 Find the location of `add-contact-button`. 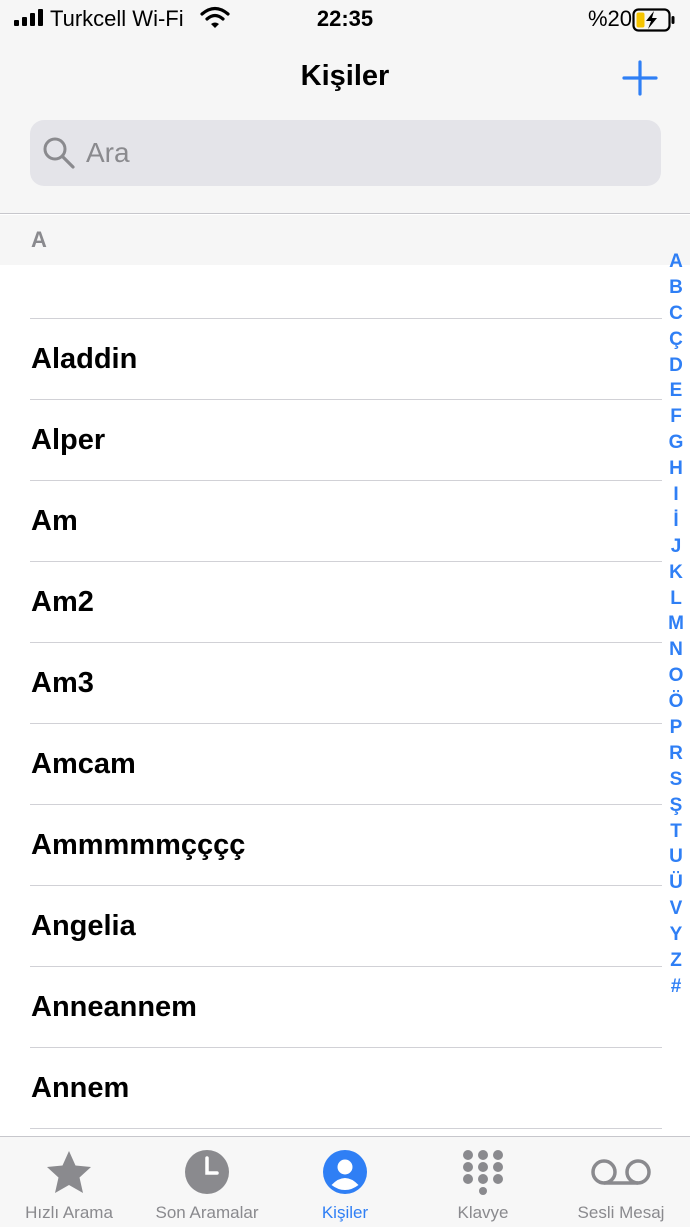

add-contact-button is located at coordinates (640, 78).